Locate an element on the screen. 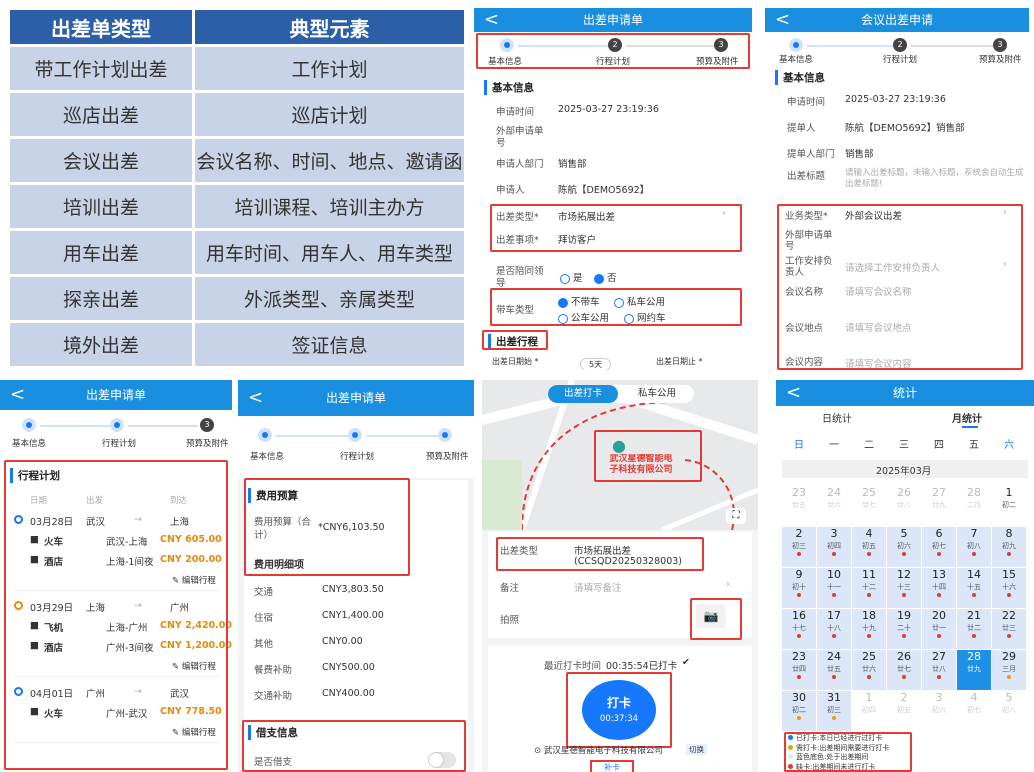  check-icon: ✔ is located at coordinates (686, 662).